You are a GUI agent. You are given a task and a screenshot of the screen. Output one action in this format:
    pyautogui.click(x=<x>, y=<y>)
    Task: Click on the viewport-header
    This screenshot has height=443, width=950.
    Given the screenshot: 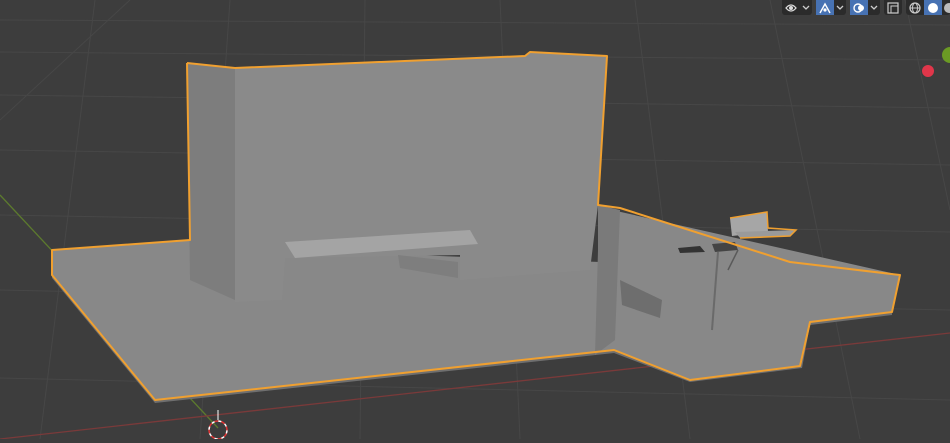 What is the action you would take?
    pyautogui.click(x=866, y=8)
    